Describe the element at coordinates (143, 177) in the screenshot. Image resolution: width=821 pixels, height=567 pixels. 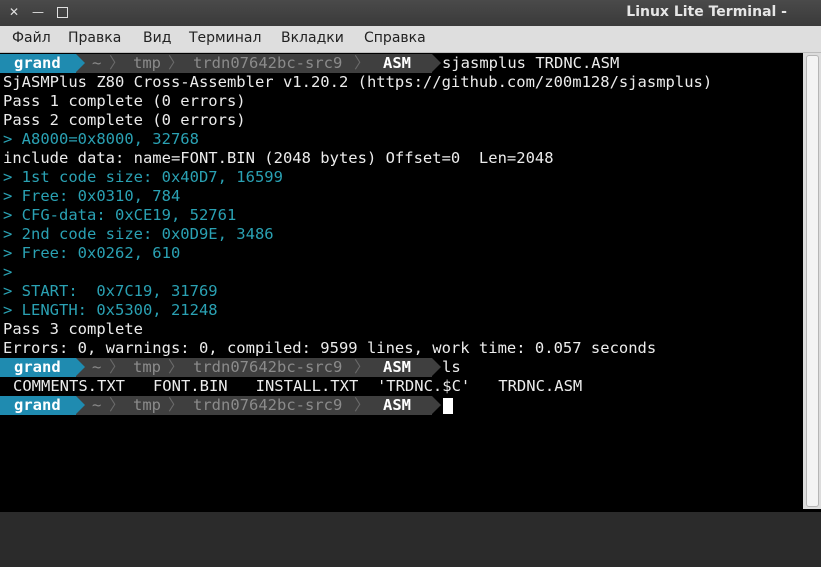
I see `output-line: > 1st code size: 0x40D7, 16599` at that location.